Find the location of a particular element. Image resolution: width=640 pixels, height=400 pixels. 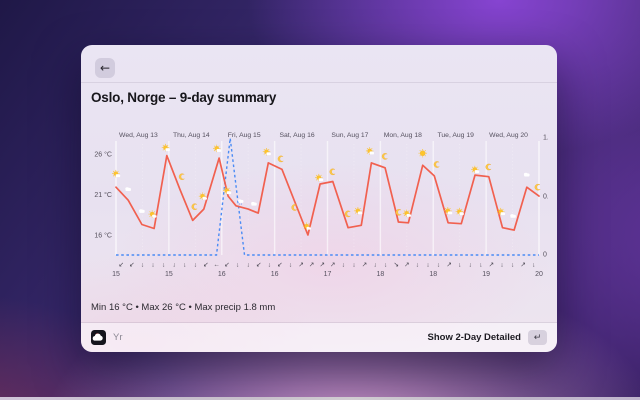

day-label: Sat, Aug 16 is located at coordinates (296, 135).